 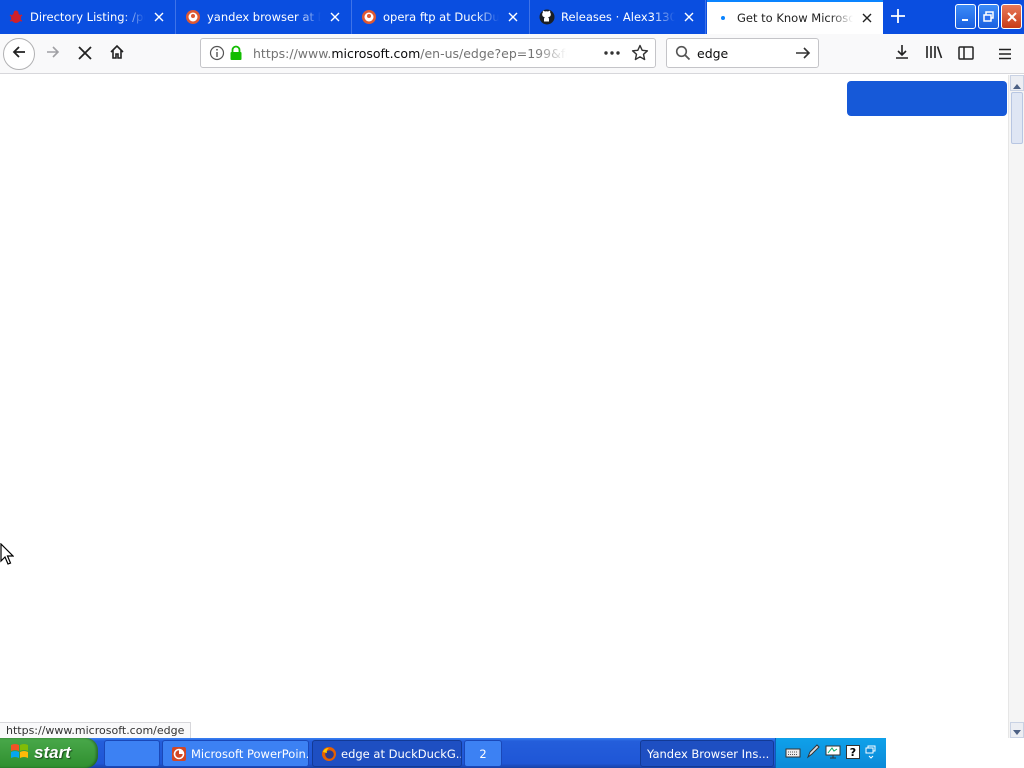 I want to click on scroll-up-button, so click(x=1017, y=83).